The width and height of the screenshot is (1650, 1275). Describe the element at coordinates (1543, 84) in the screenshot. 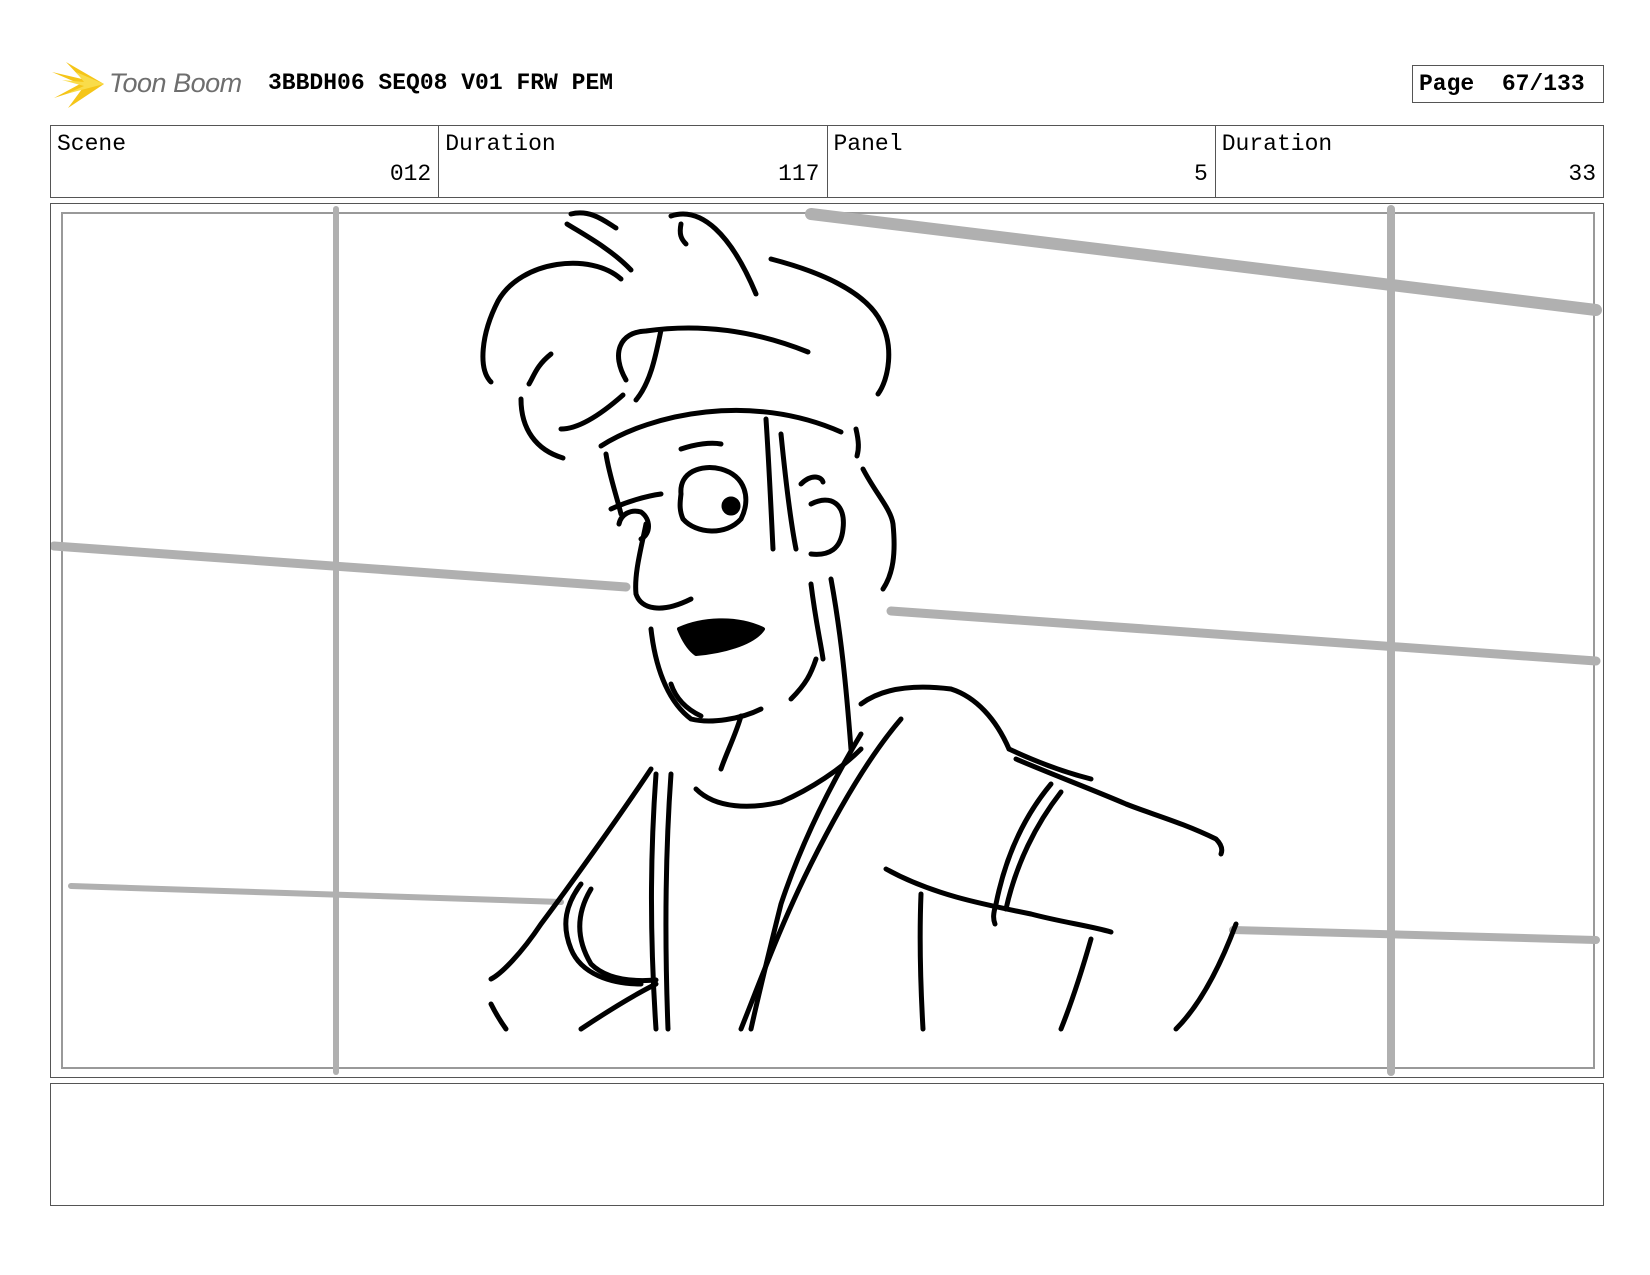

I see `page-number: 67/133` at that location.